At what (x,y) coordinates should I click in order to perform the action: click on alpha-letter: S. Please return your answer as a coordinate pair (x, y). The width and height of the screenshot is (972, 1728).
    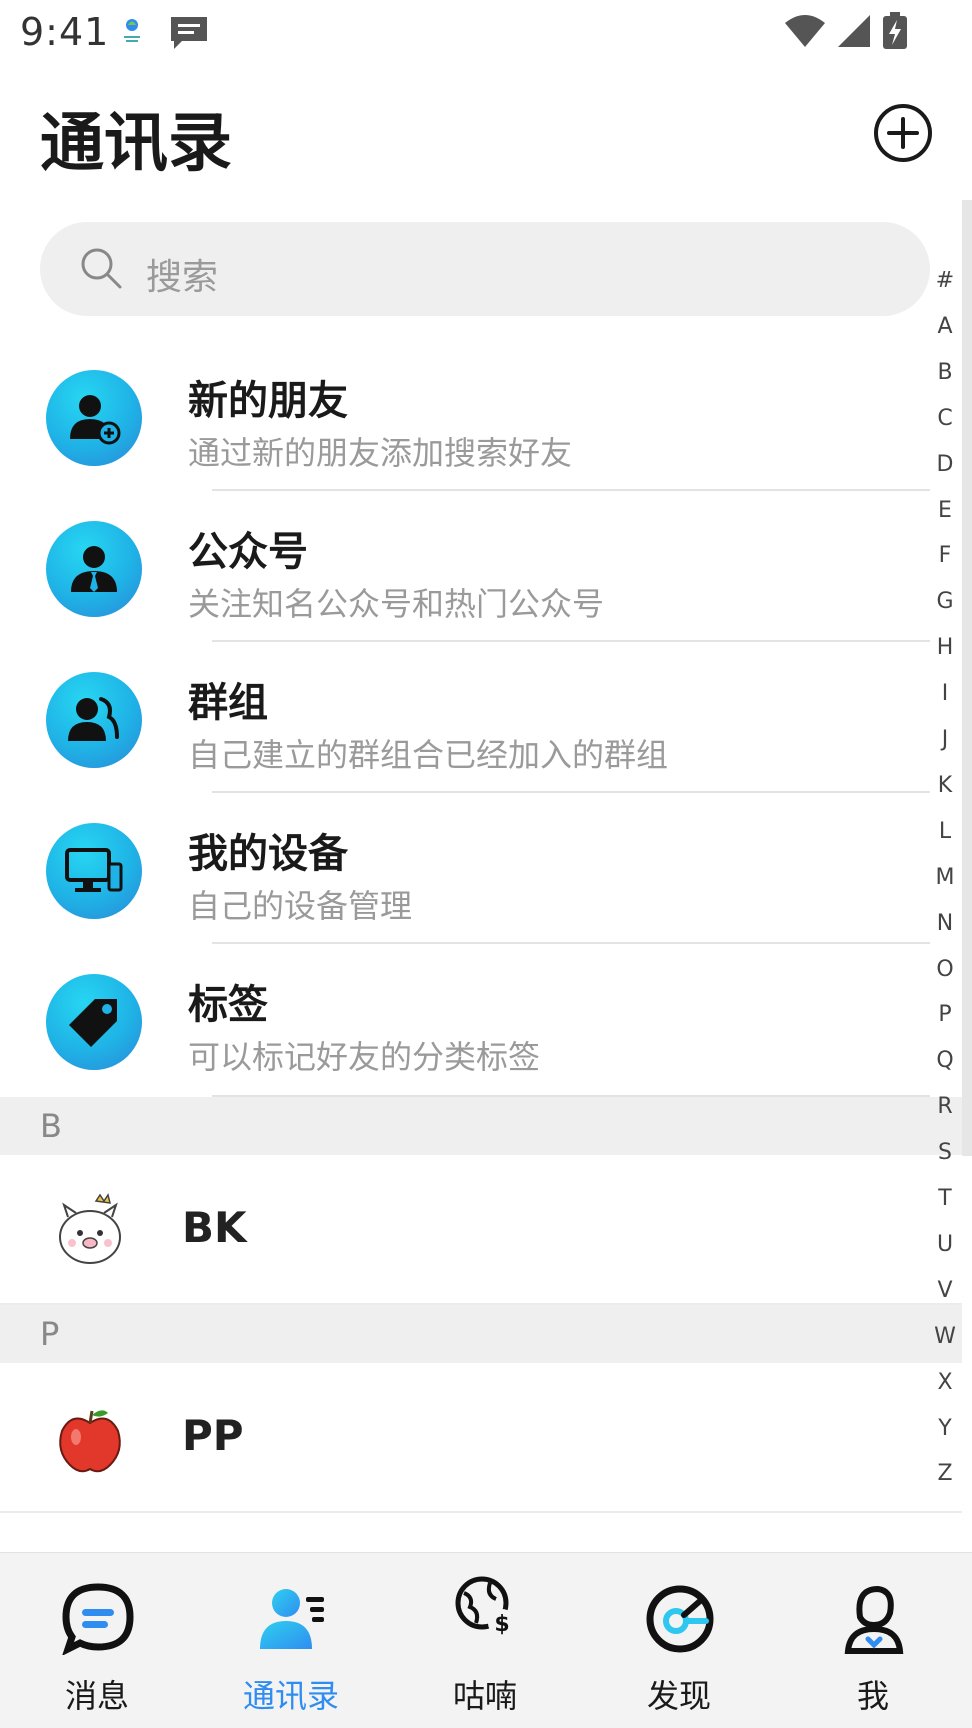
    Looking at the image, I should click on (945, 1152).